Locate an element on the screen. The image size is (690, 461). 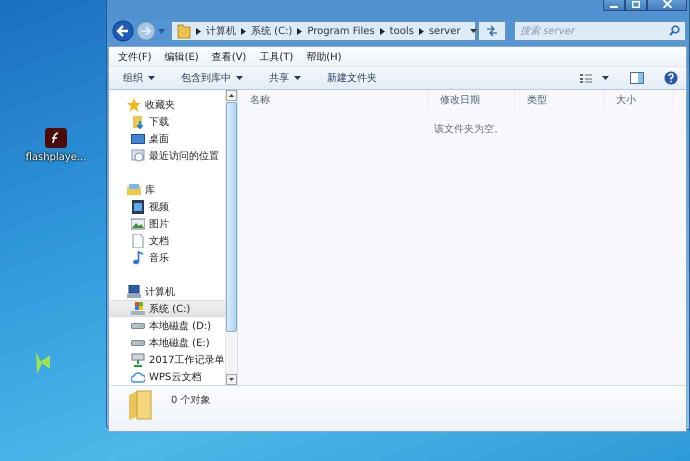
scrollbar is located at coordinates (231, 237).